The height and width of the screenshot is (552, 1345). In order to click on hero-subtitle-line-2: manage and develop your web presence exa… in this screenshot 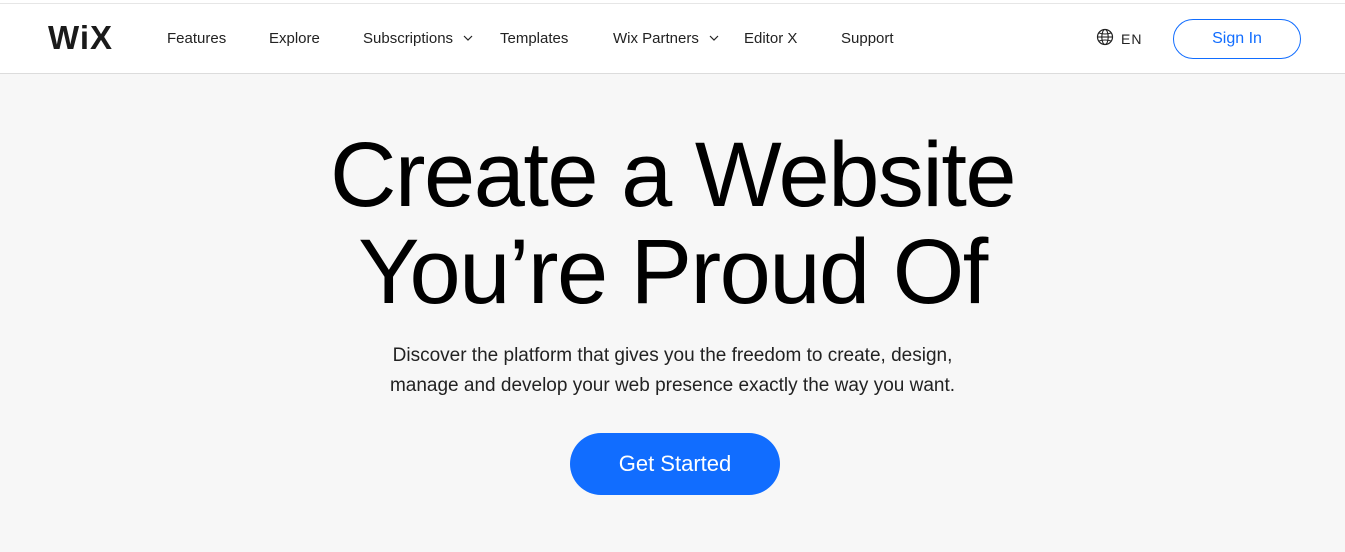, I will do `click(672, 385)`.